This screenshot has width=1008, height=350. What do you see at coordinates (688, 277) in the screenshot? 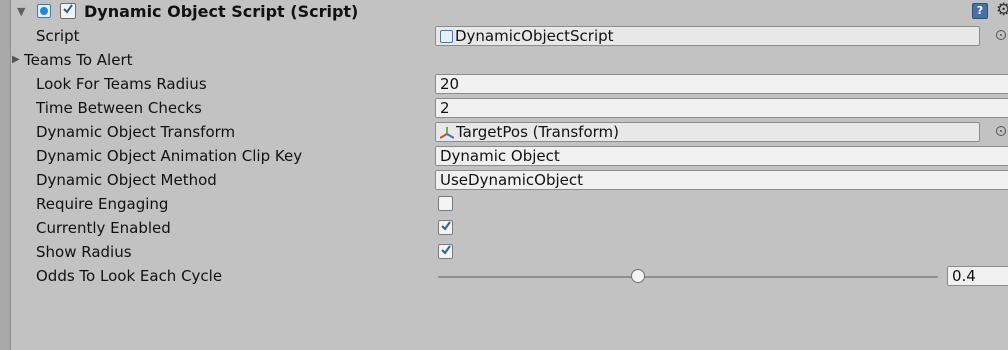
I see `odds-slider-track` at bounding box center [688, 277].